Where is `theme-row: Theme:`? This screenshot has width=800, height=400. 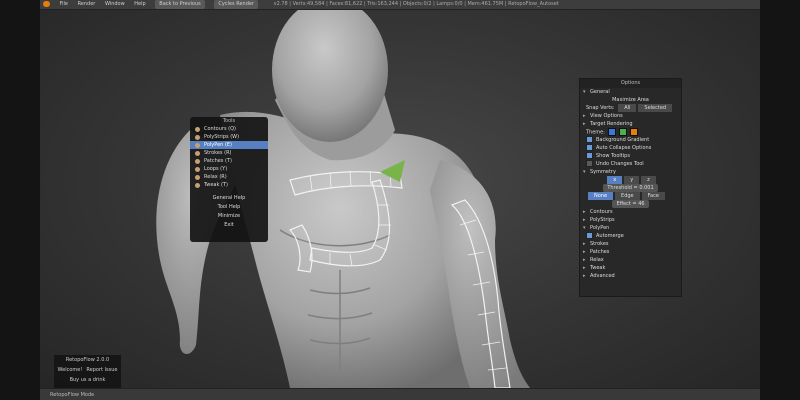 theme-row: Theme: is located at coordinates (630, 132).